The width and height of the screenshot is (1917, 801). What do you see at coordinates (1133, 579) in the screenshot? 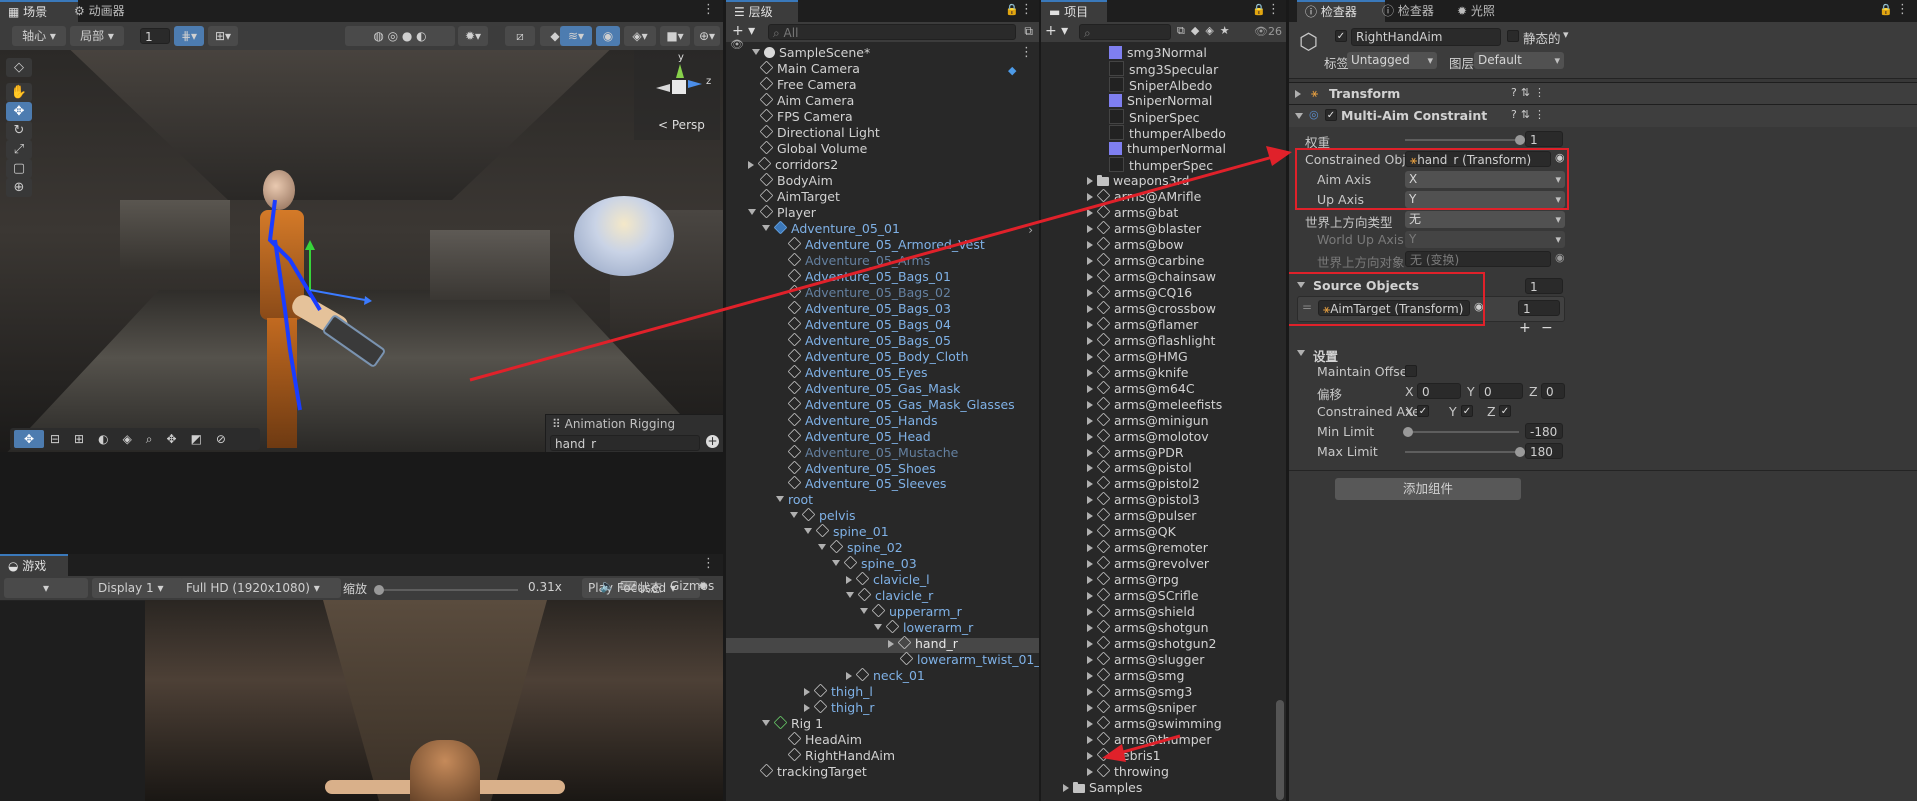
I see `project-item: arms@rpg` at bounding box center [1133, 579].